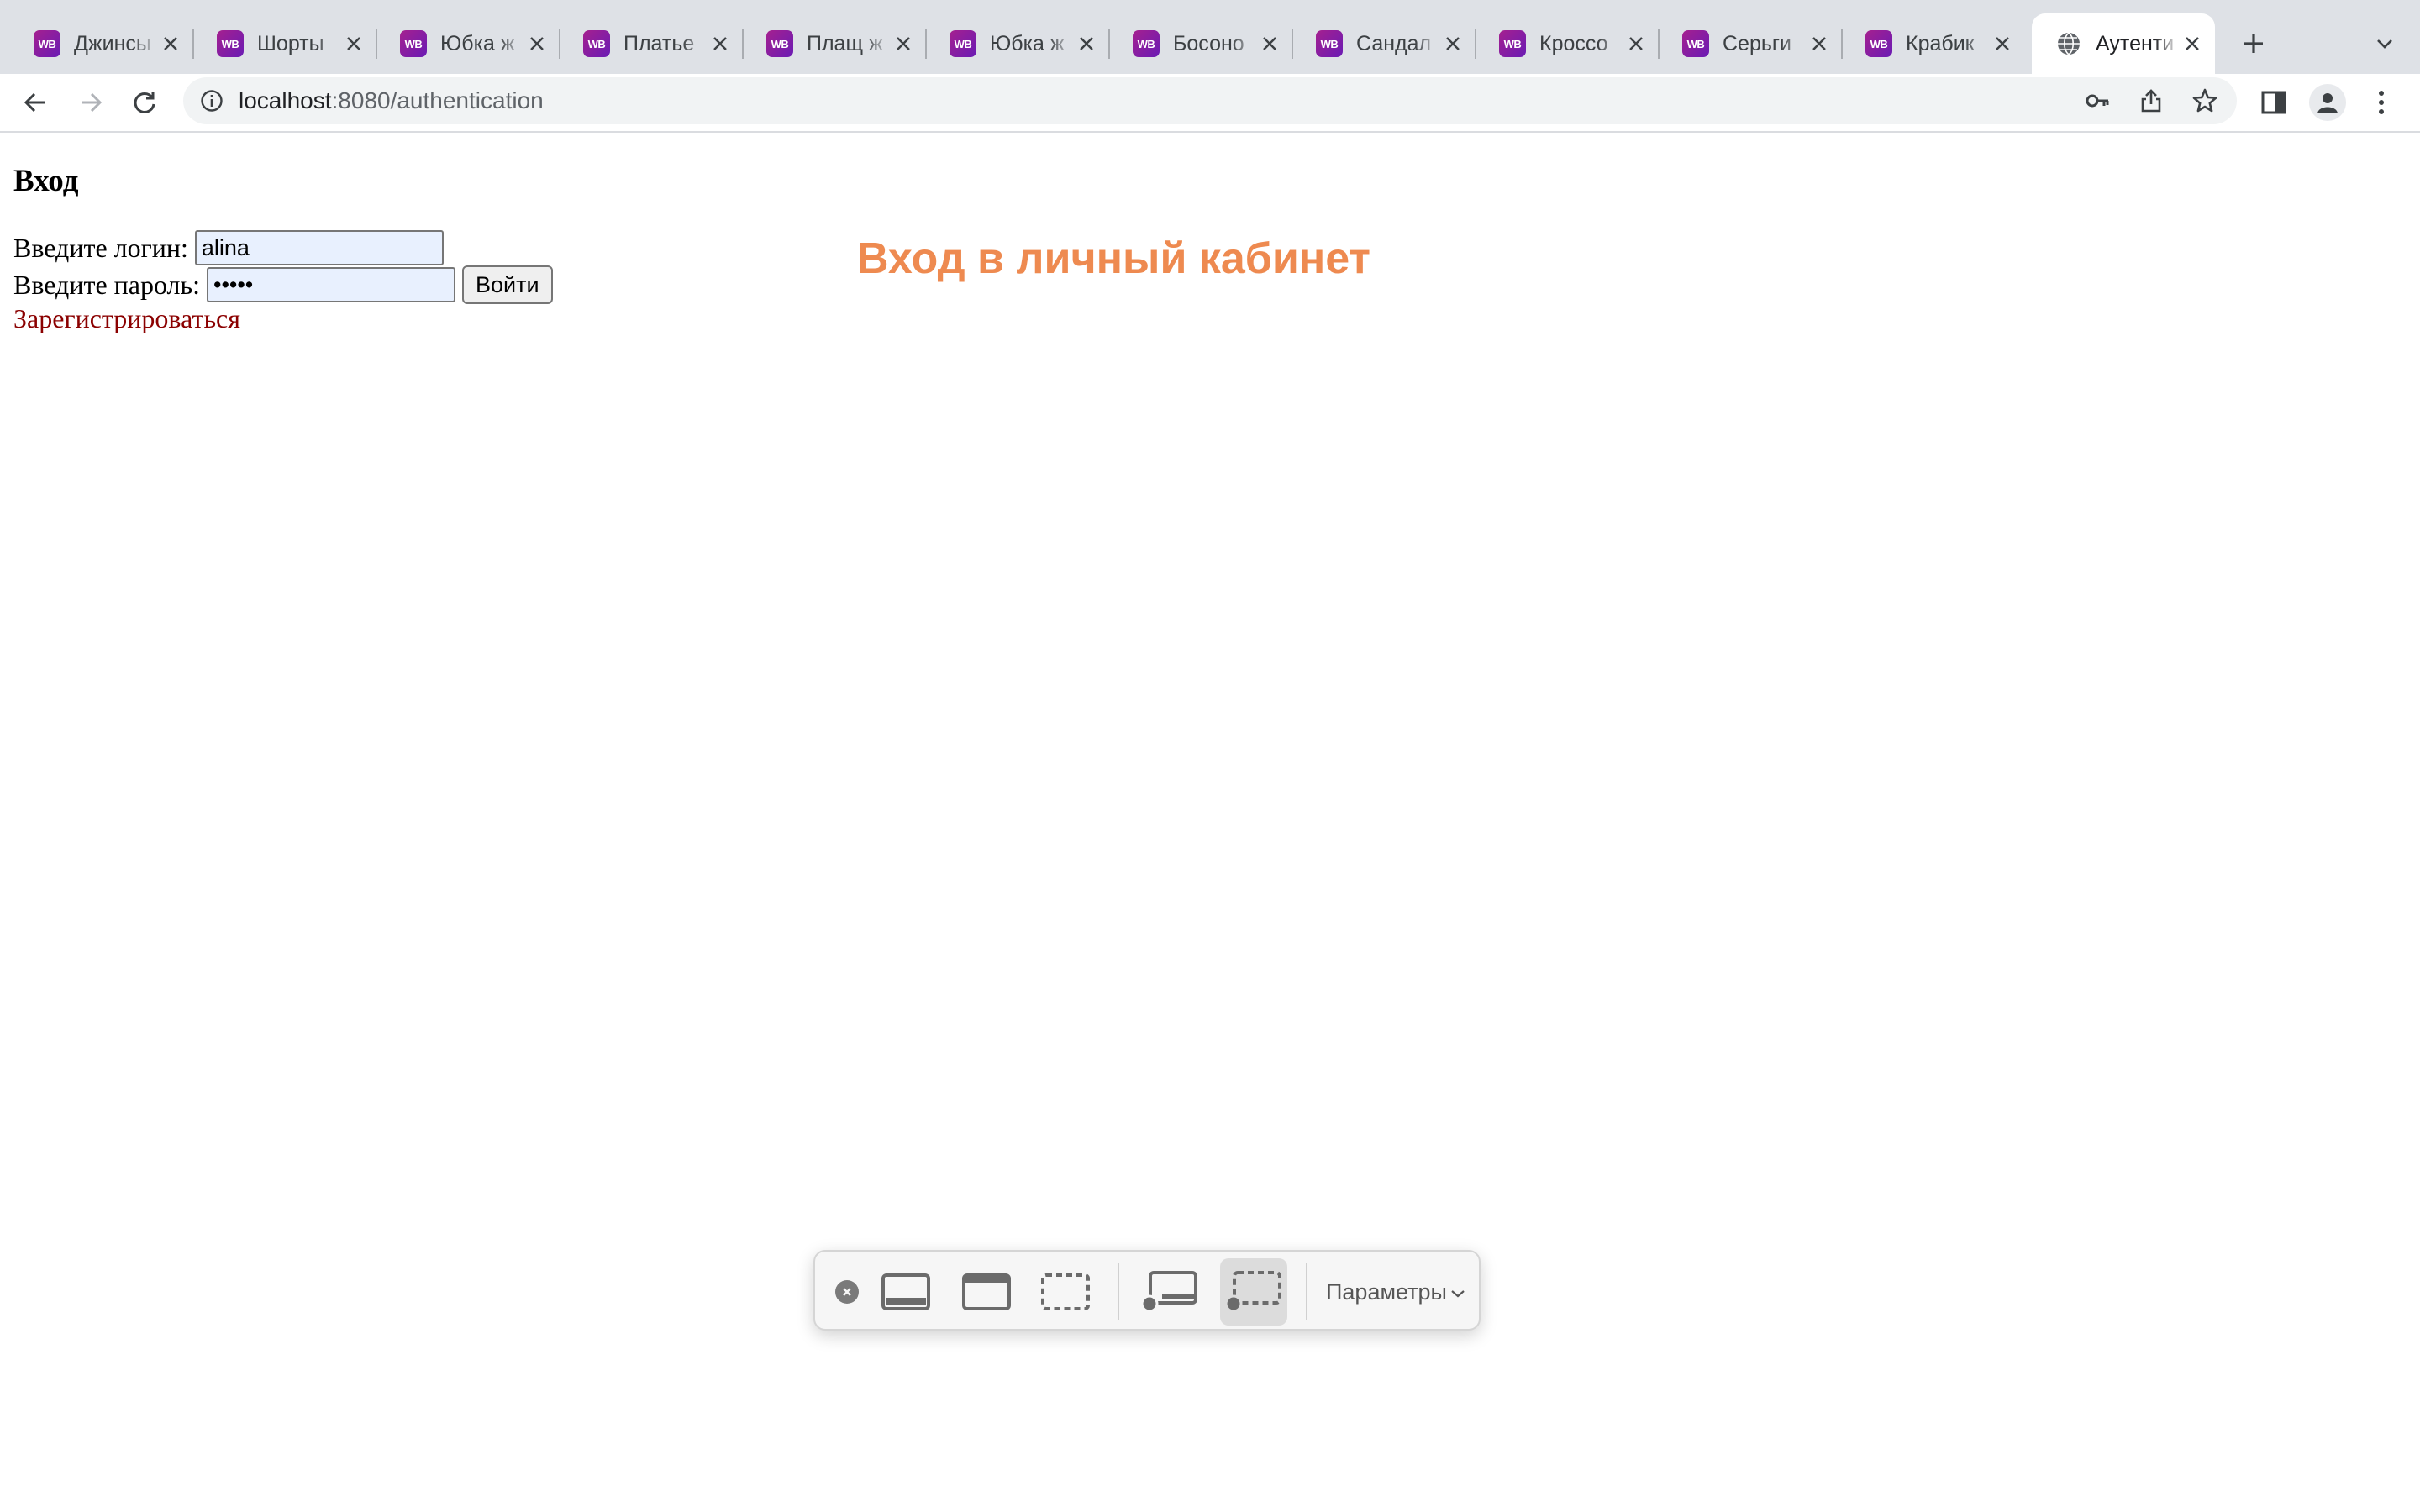  Describe the element at coordinates (2135, 43) in the screenshot. I see `tab-title: Аутенти` at that location.